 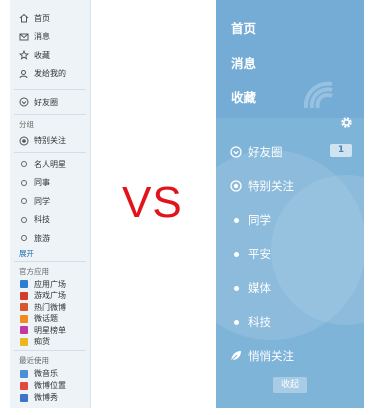 I want to click on left-group-item: 名人明星, so click(x=50, y=164).